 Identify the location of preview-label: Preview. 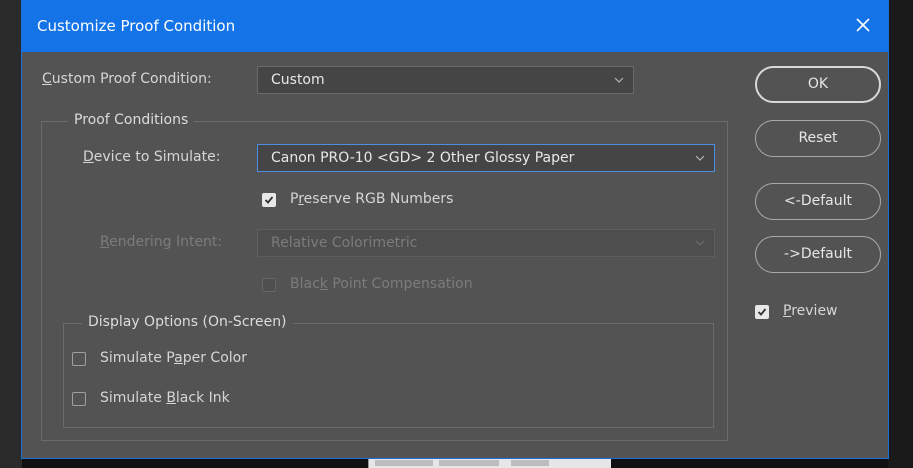
(810, 311).